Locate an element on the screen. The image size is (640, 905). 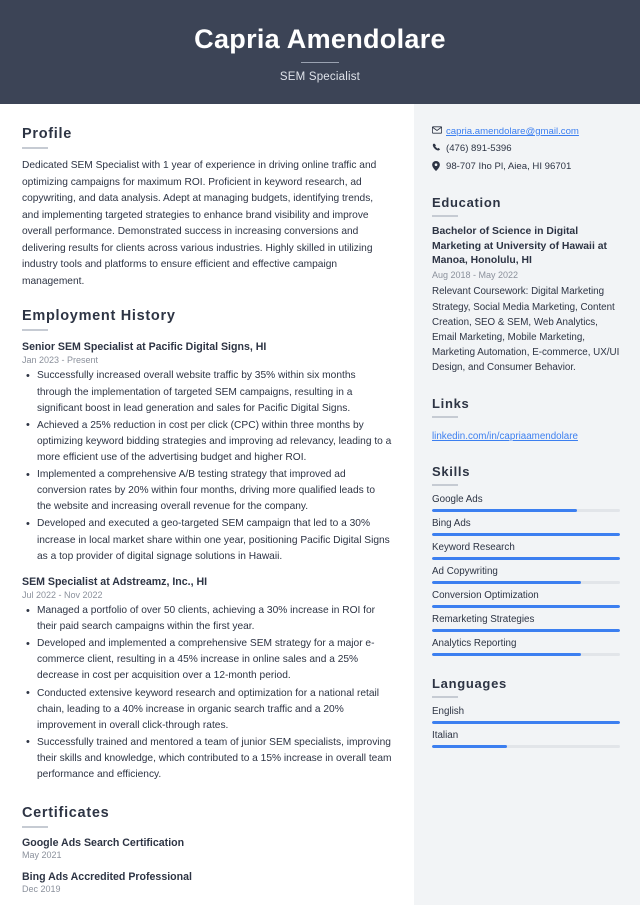
skill-item: Remarketing Strategies is located at coordinates (526, 623).